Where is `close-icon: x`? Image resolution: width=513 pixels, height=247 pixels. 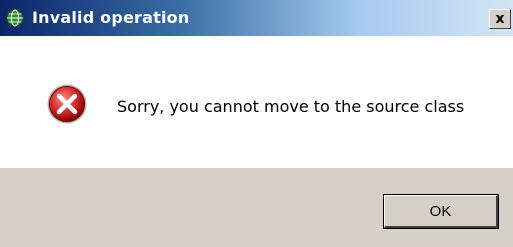
close-icon: x is located at coordinates (500, 19).